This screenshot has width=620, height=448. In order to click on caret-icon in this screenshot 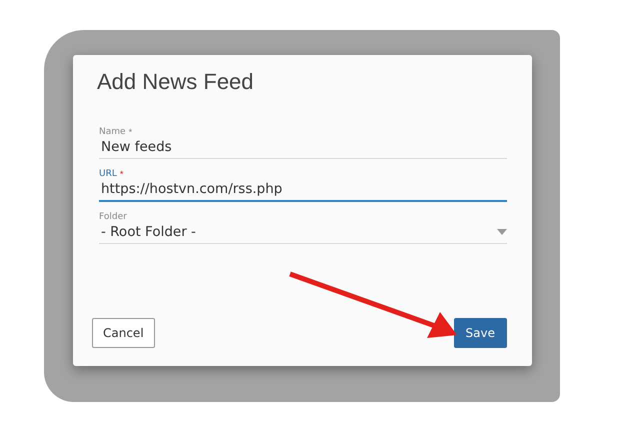, I will do `click(502, 232)`.